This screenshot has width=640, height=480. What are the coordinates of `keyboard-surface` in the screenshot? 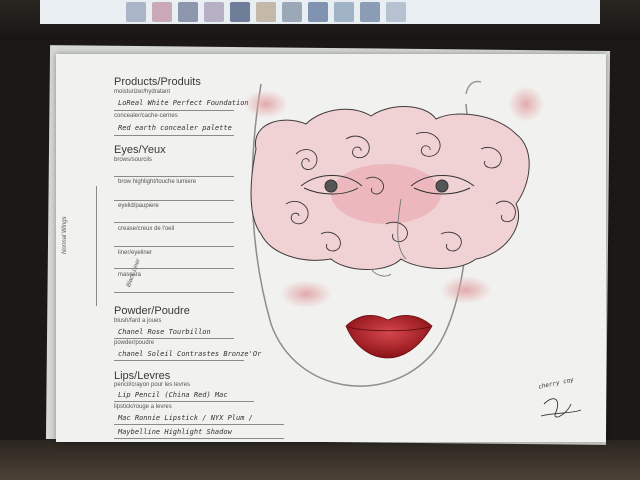 It's located at (320, 460).